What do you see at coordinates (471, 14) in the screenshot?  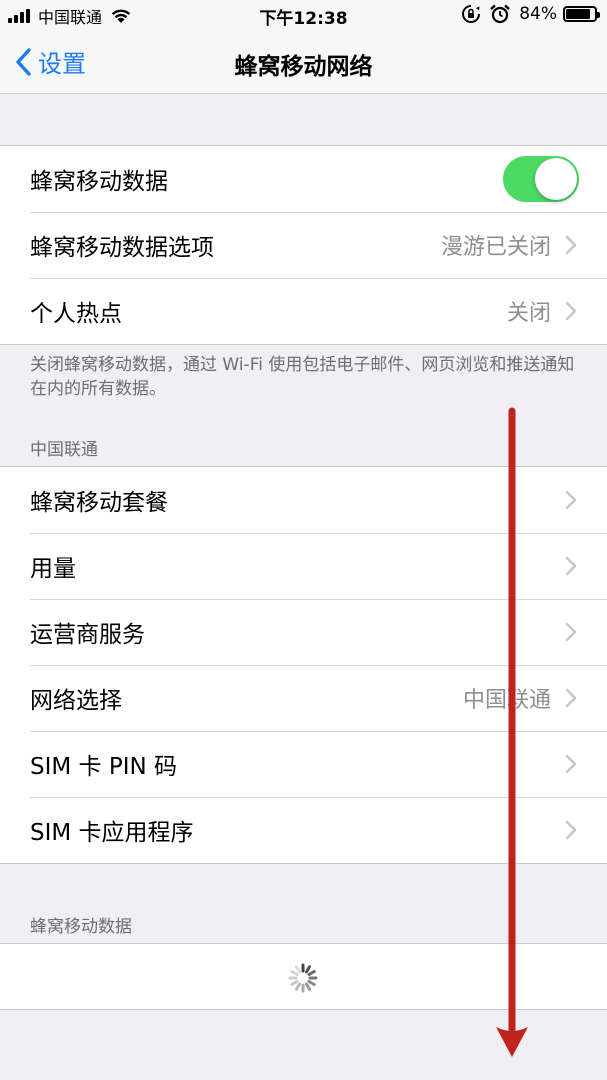 I see `orientation-lock-icon` at bounding box center [471, 14].